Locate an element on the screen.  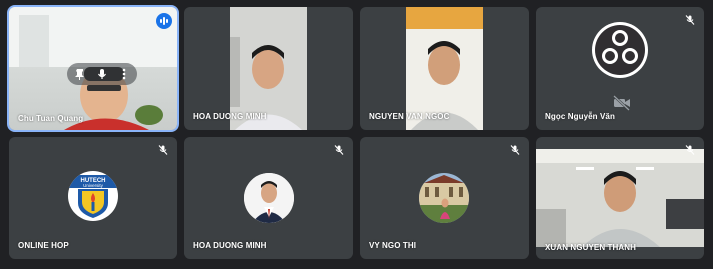
participant-tile-1: Chu Tuan Quang is located at coordinates (93, 68).